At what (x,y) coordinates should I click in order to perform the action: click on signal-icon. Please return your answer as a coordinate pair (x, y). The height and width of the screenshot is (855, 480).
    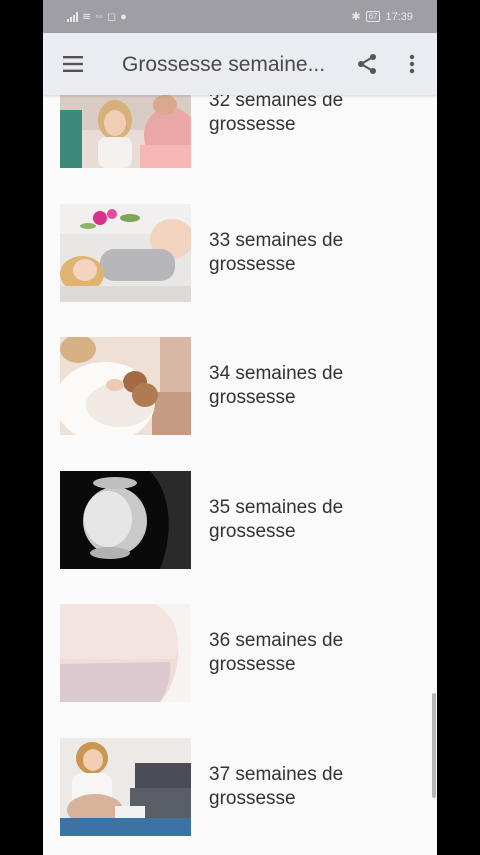
    Looking at the image, I should click on (72, 16).